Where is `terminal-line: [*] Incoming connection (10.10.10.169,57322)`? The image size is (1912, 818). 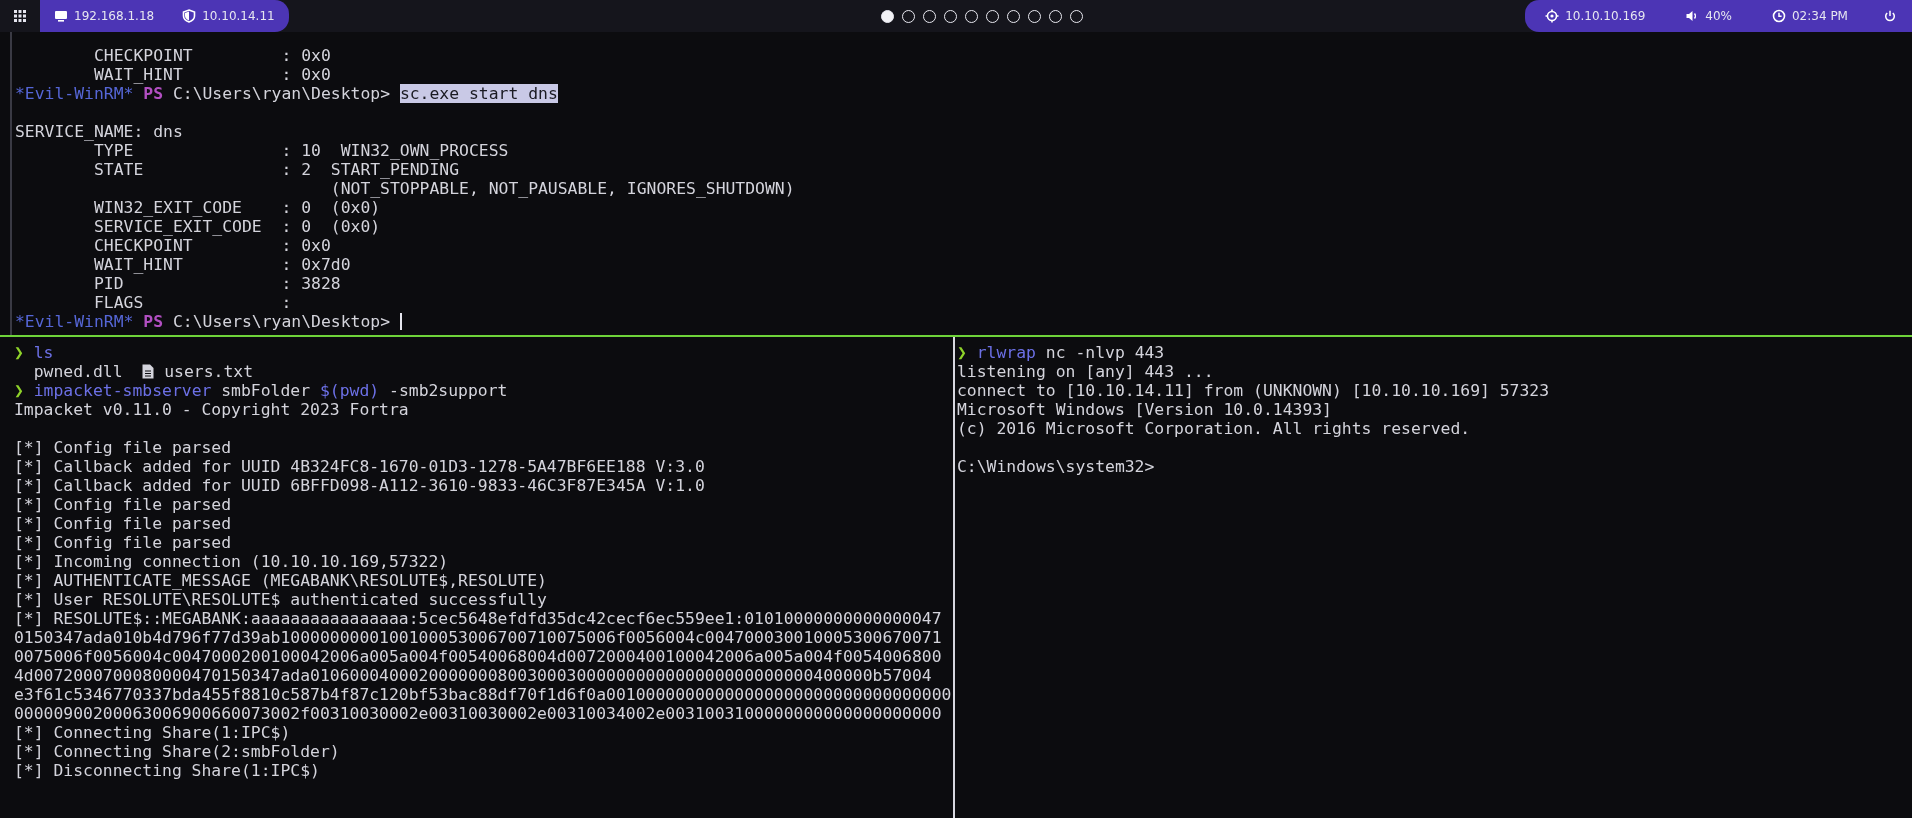 terminal-line: [*] Incoming connection (10.10.10.169,57322) is located at coordinates (232, 561).